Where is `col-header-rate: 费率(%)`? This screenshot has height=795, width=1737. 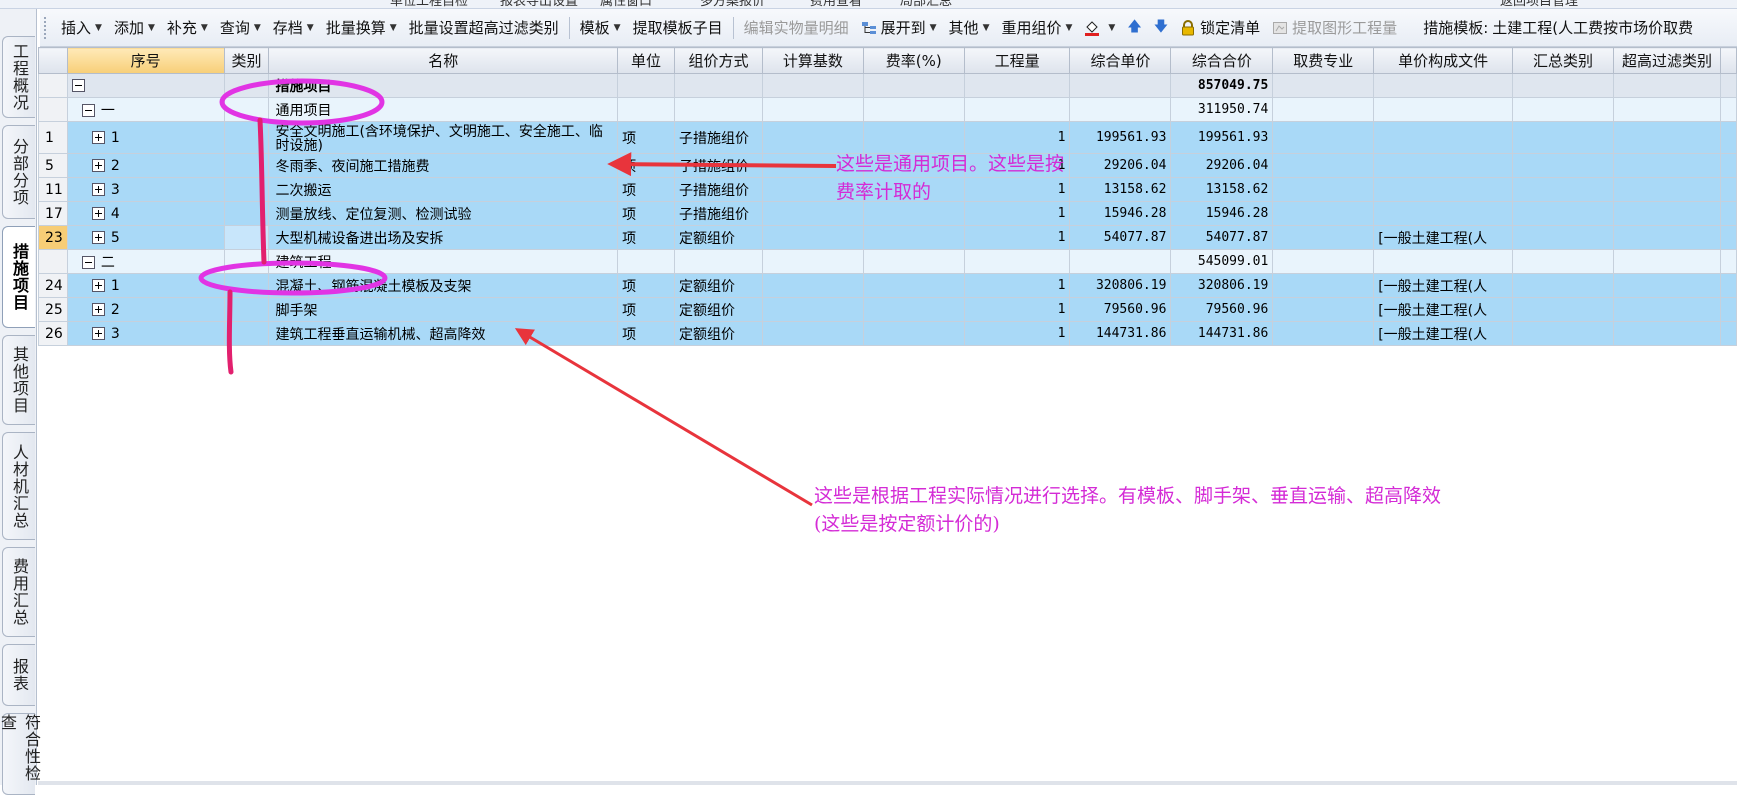
col-header-rate: 费率(%) is located at coordinates (913, 60).